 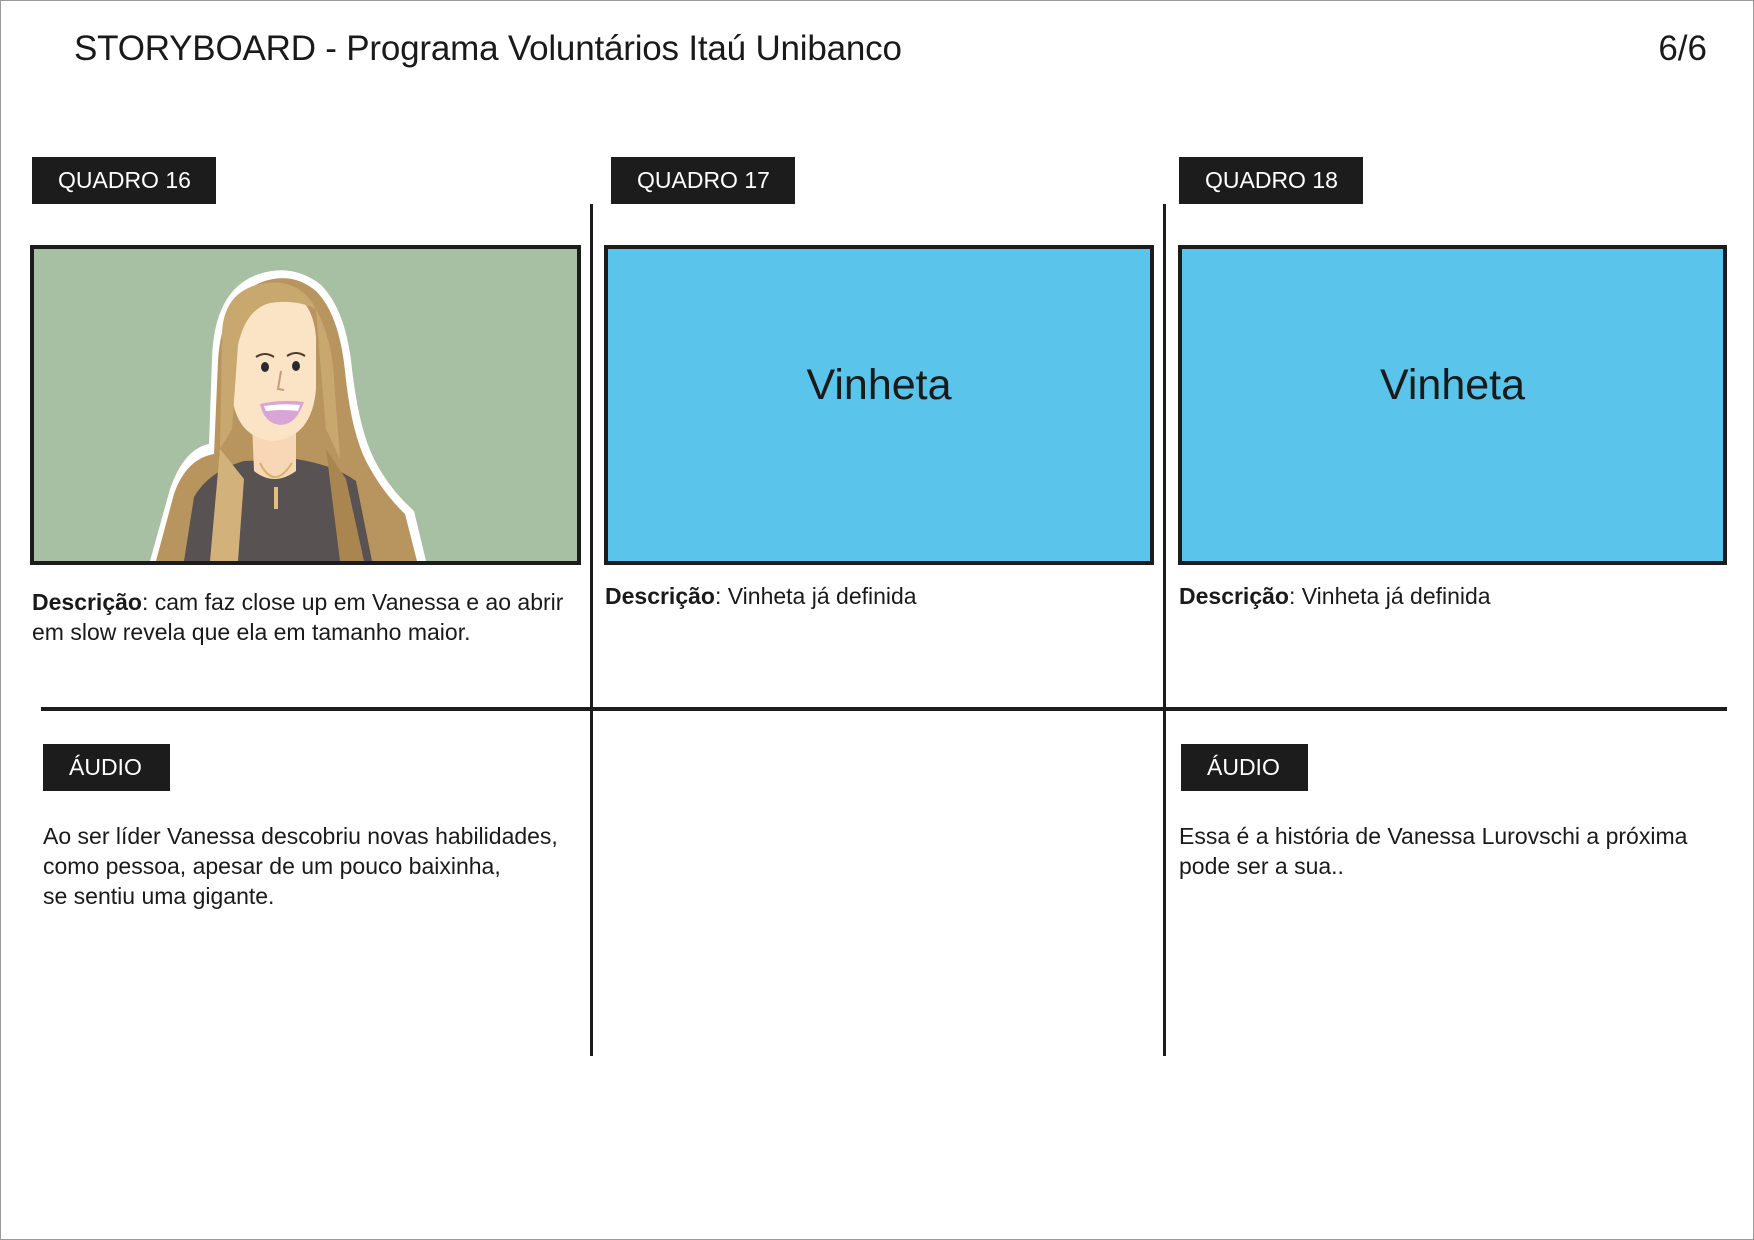 I want to click on woman-illustration, so click(x=288, y=415).